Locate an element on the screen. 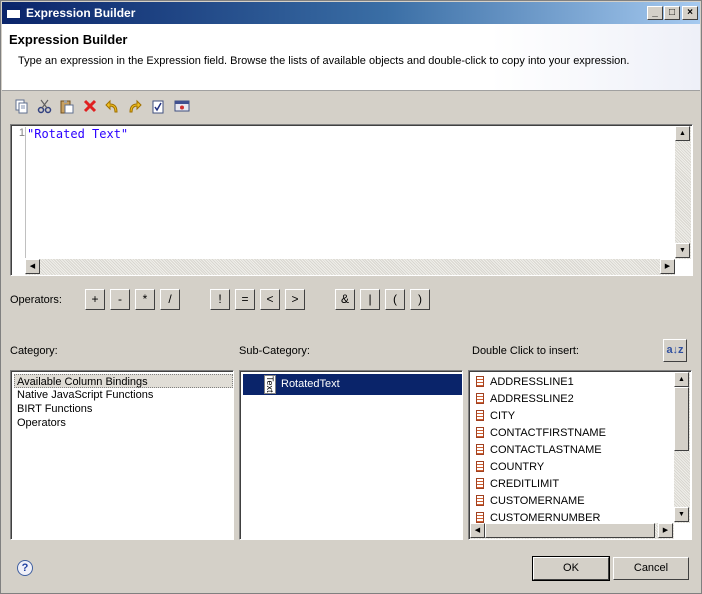 This screenshot has height=594, width=702. cut-icon is located at coordinates (44, 108).